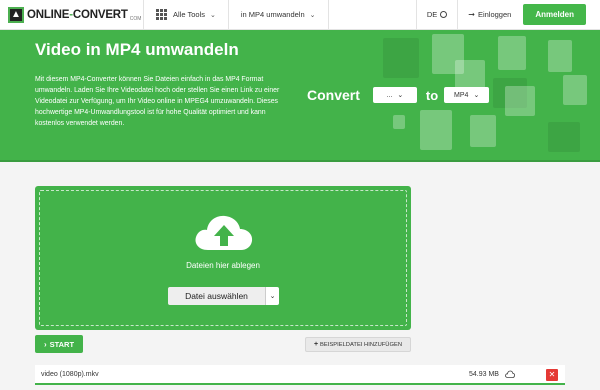 The width and height of the screenshot is (600, 390). What do you see at coordinates (554, 14) in the screenshot?
I see `signup-button: Anmelden` at bounding box center [554, 14].